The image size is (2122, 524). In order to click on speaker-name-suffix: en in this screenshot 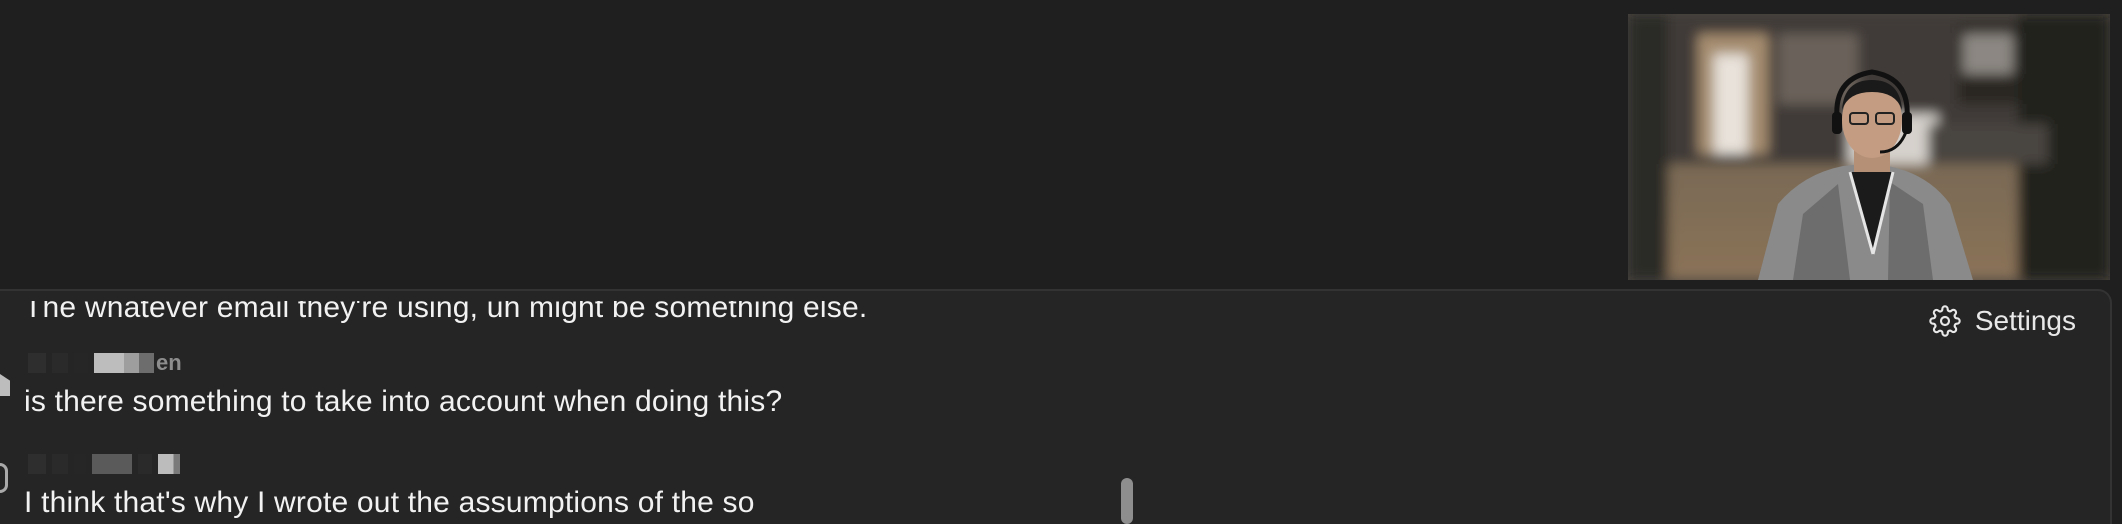, I will do `click(169, 362)`.